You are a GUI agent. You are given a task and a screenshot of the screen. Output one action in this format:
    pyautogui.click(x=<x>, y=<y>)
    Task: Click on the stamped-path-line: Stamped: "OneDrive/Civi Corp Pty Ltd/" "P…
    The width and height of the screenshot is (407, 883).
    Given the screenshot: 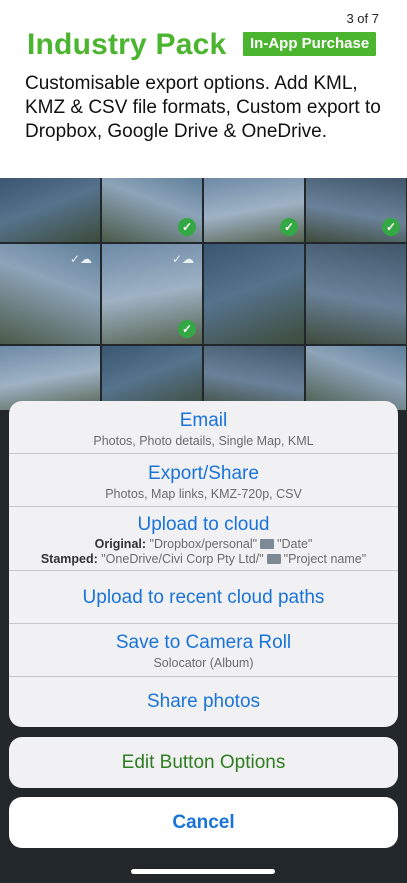 What is the action you would take?
    pyautogui.click(x=203, y=559)
    